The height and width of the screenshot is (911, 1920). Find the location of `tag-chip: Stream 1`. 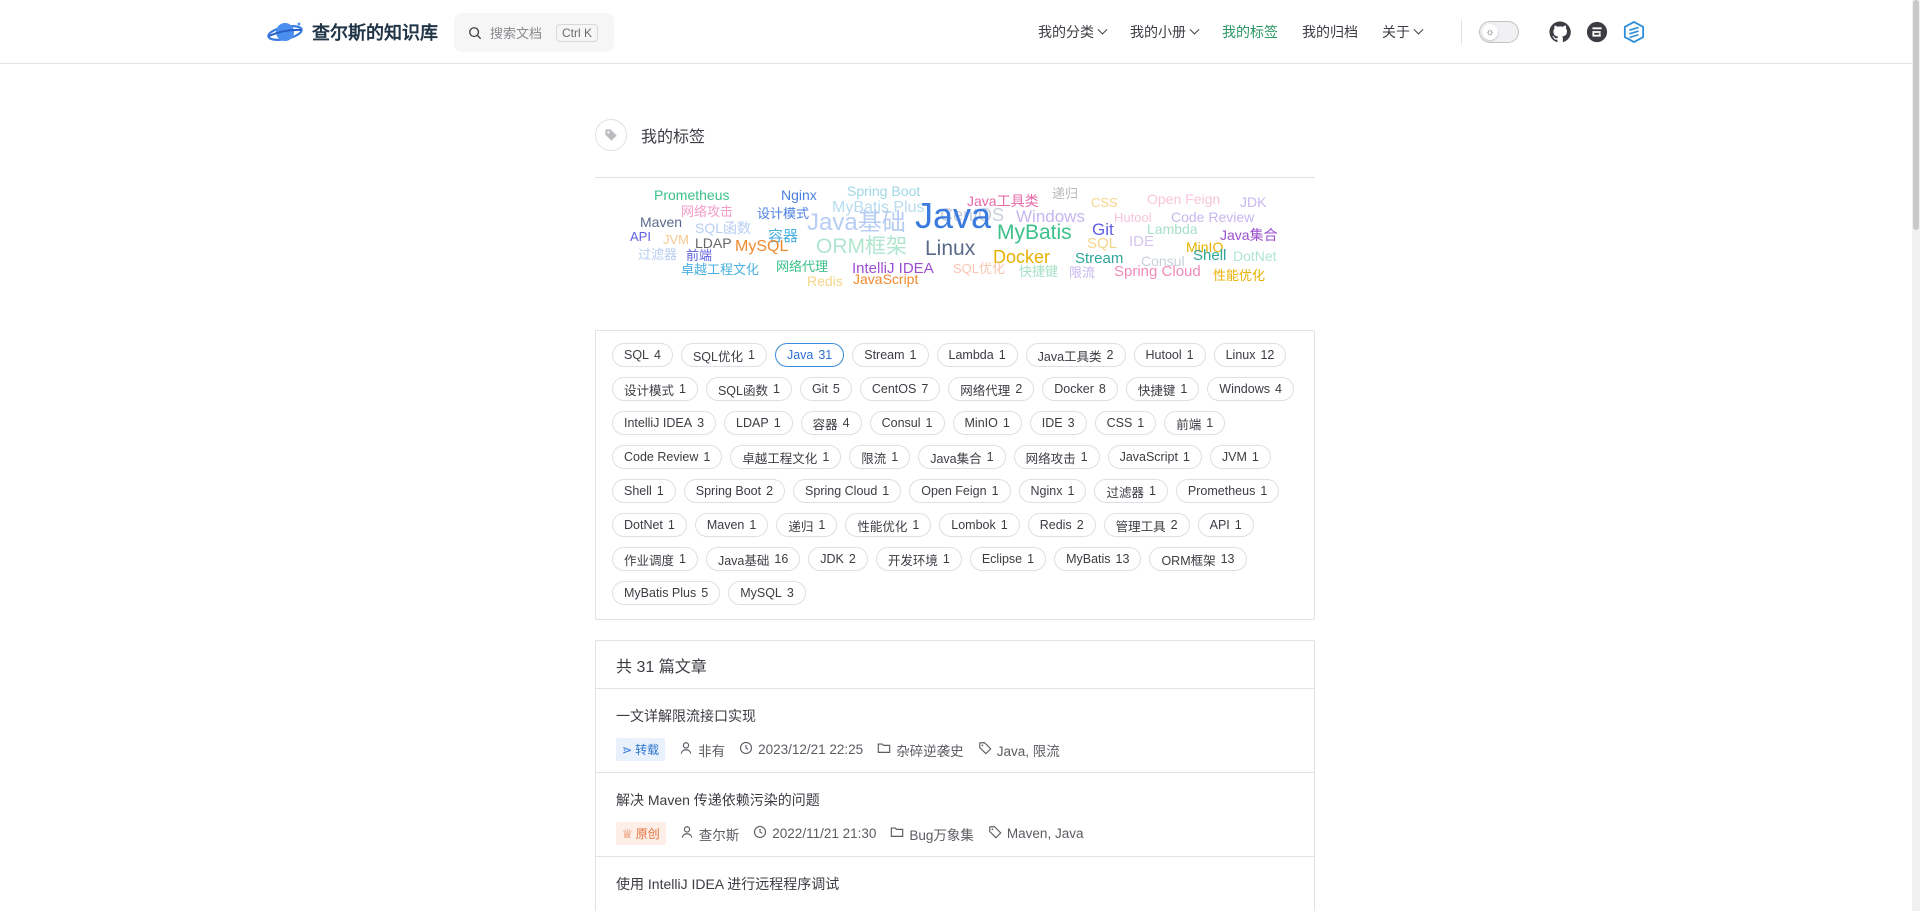

tag-chip: Stream 1 is located at coordinates (890, 355).